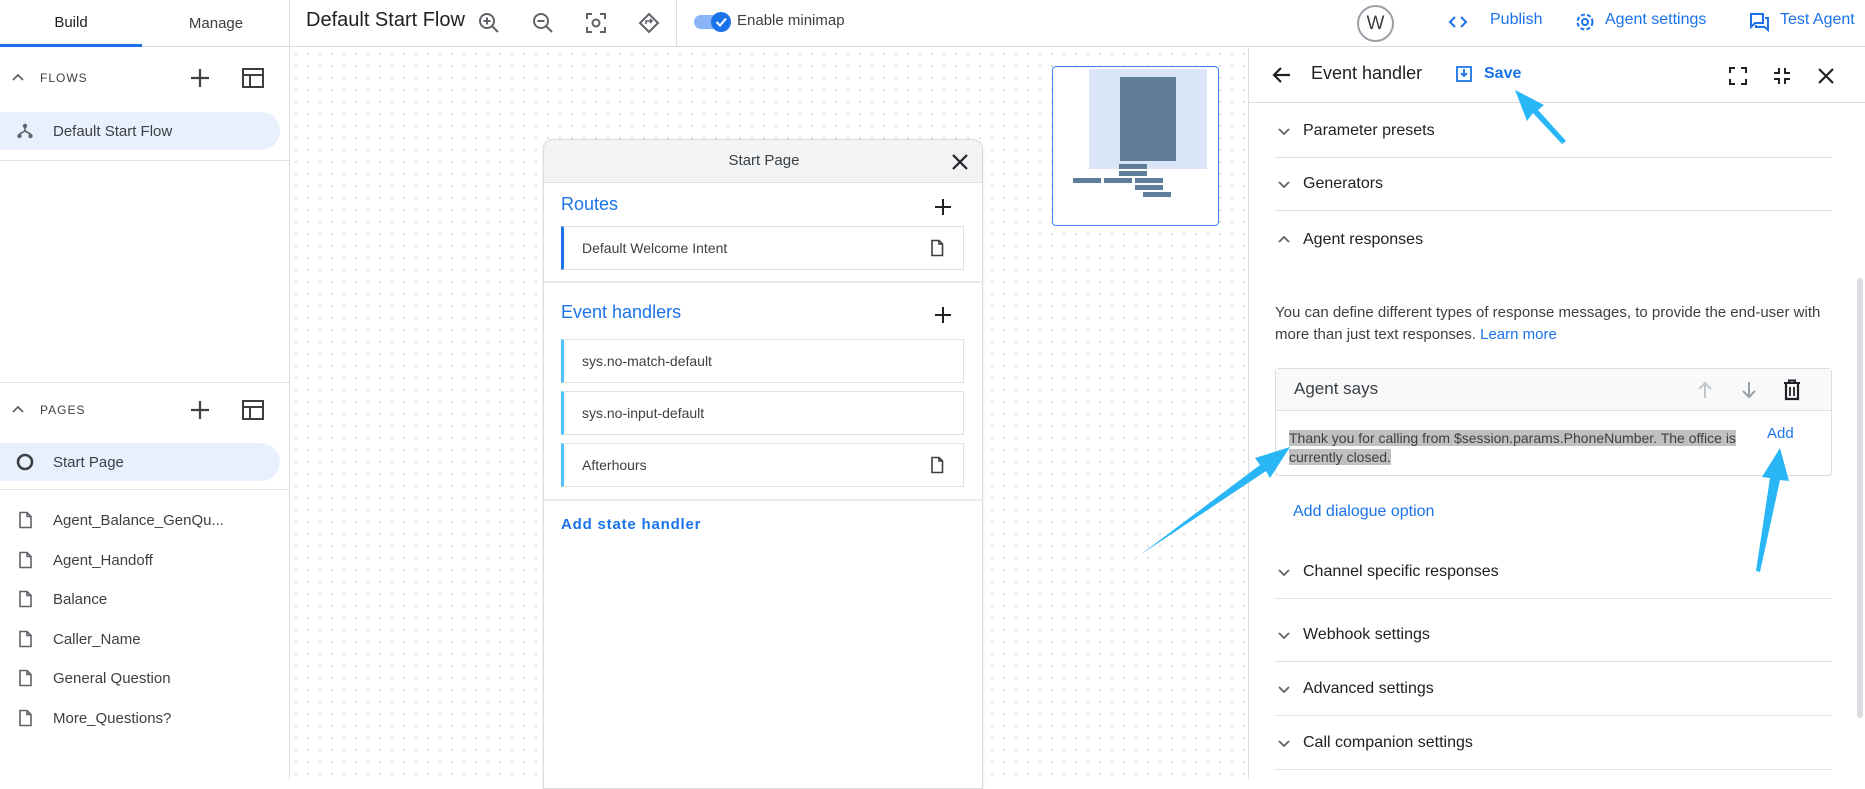 This screenshot has height=789, width=1865. I want to click on page-item: Balance, so click(140, 599).